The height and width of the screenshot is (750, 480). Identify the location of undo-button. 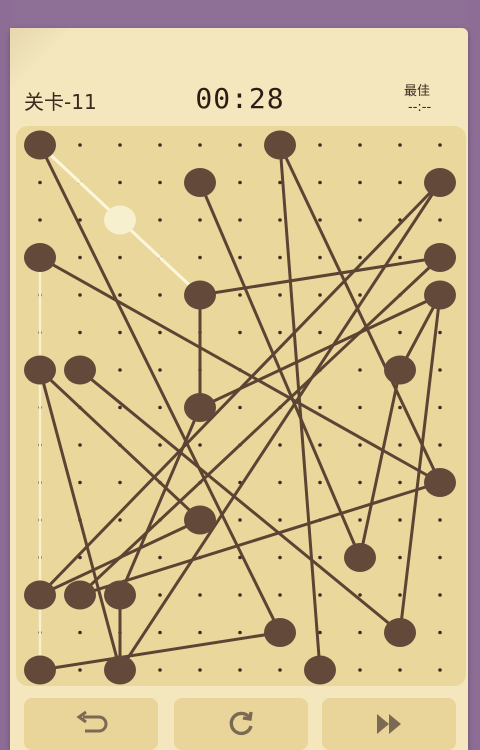
(91, 724).